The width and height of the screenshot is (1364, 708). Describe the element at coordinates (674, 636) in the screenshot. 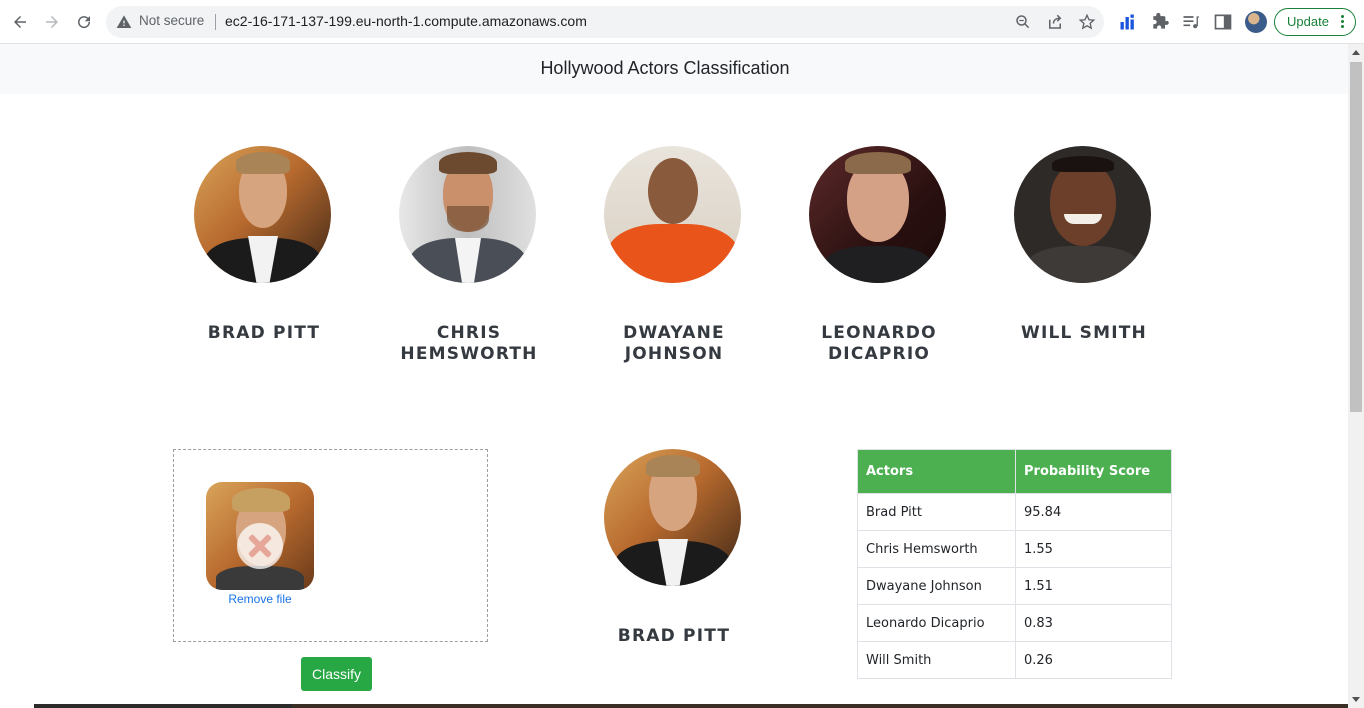

I see `result-name: BRAD PITT` at that location.